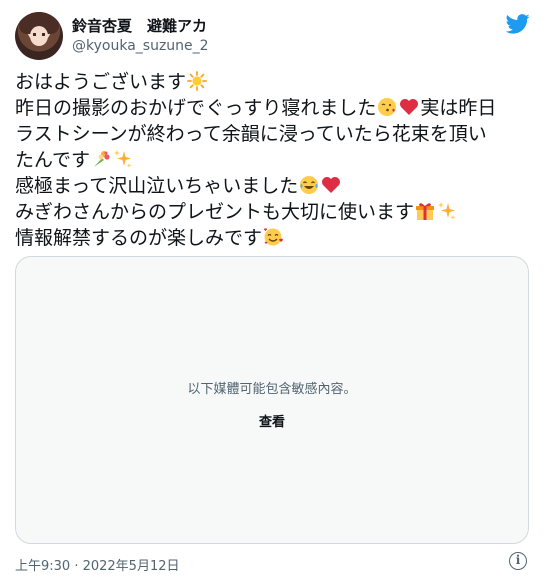 Image resolution: width=546 pixels, height=578 pixels. What do you see at coordinates (139, 25) in the screenshot?
I see `display-name: 鈴音杏夏 避難アカ` at bounding box center [139, 25].